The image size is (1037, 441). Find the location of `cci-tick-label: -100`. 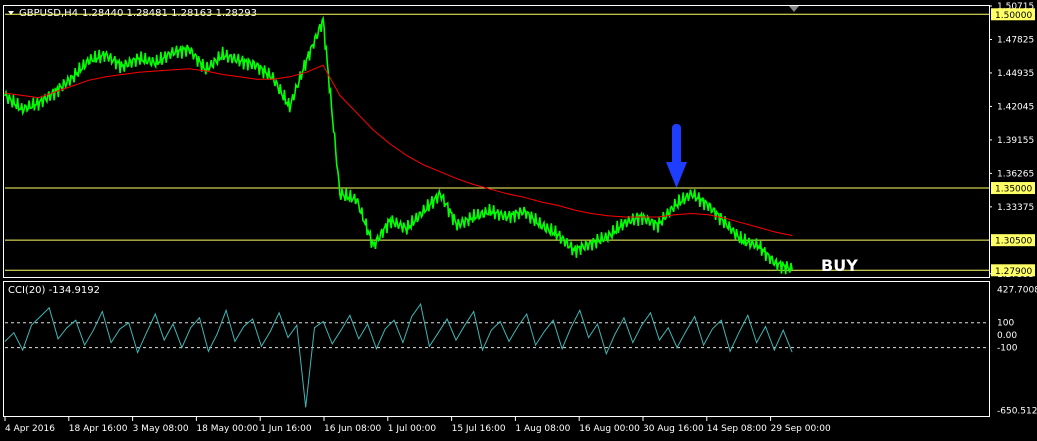

cci-tick-label: -100 is located at coordinates (1007, 349).